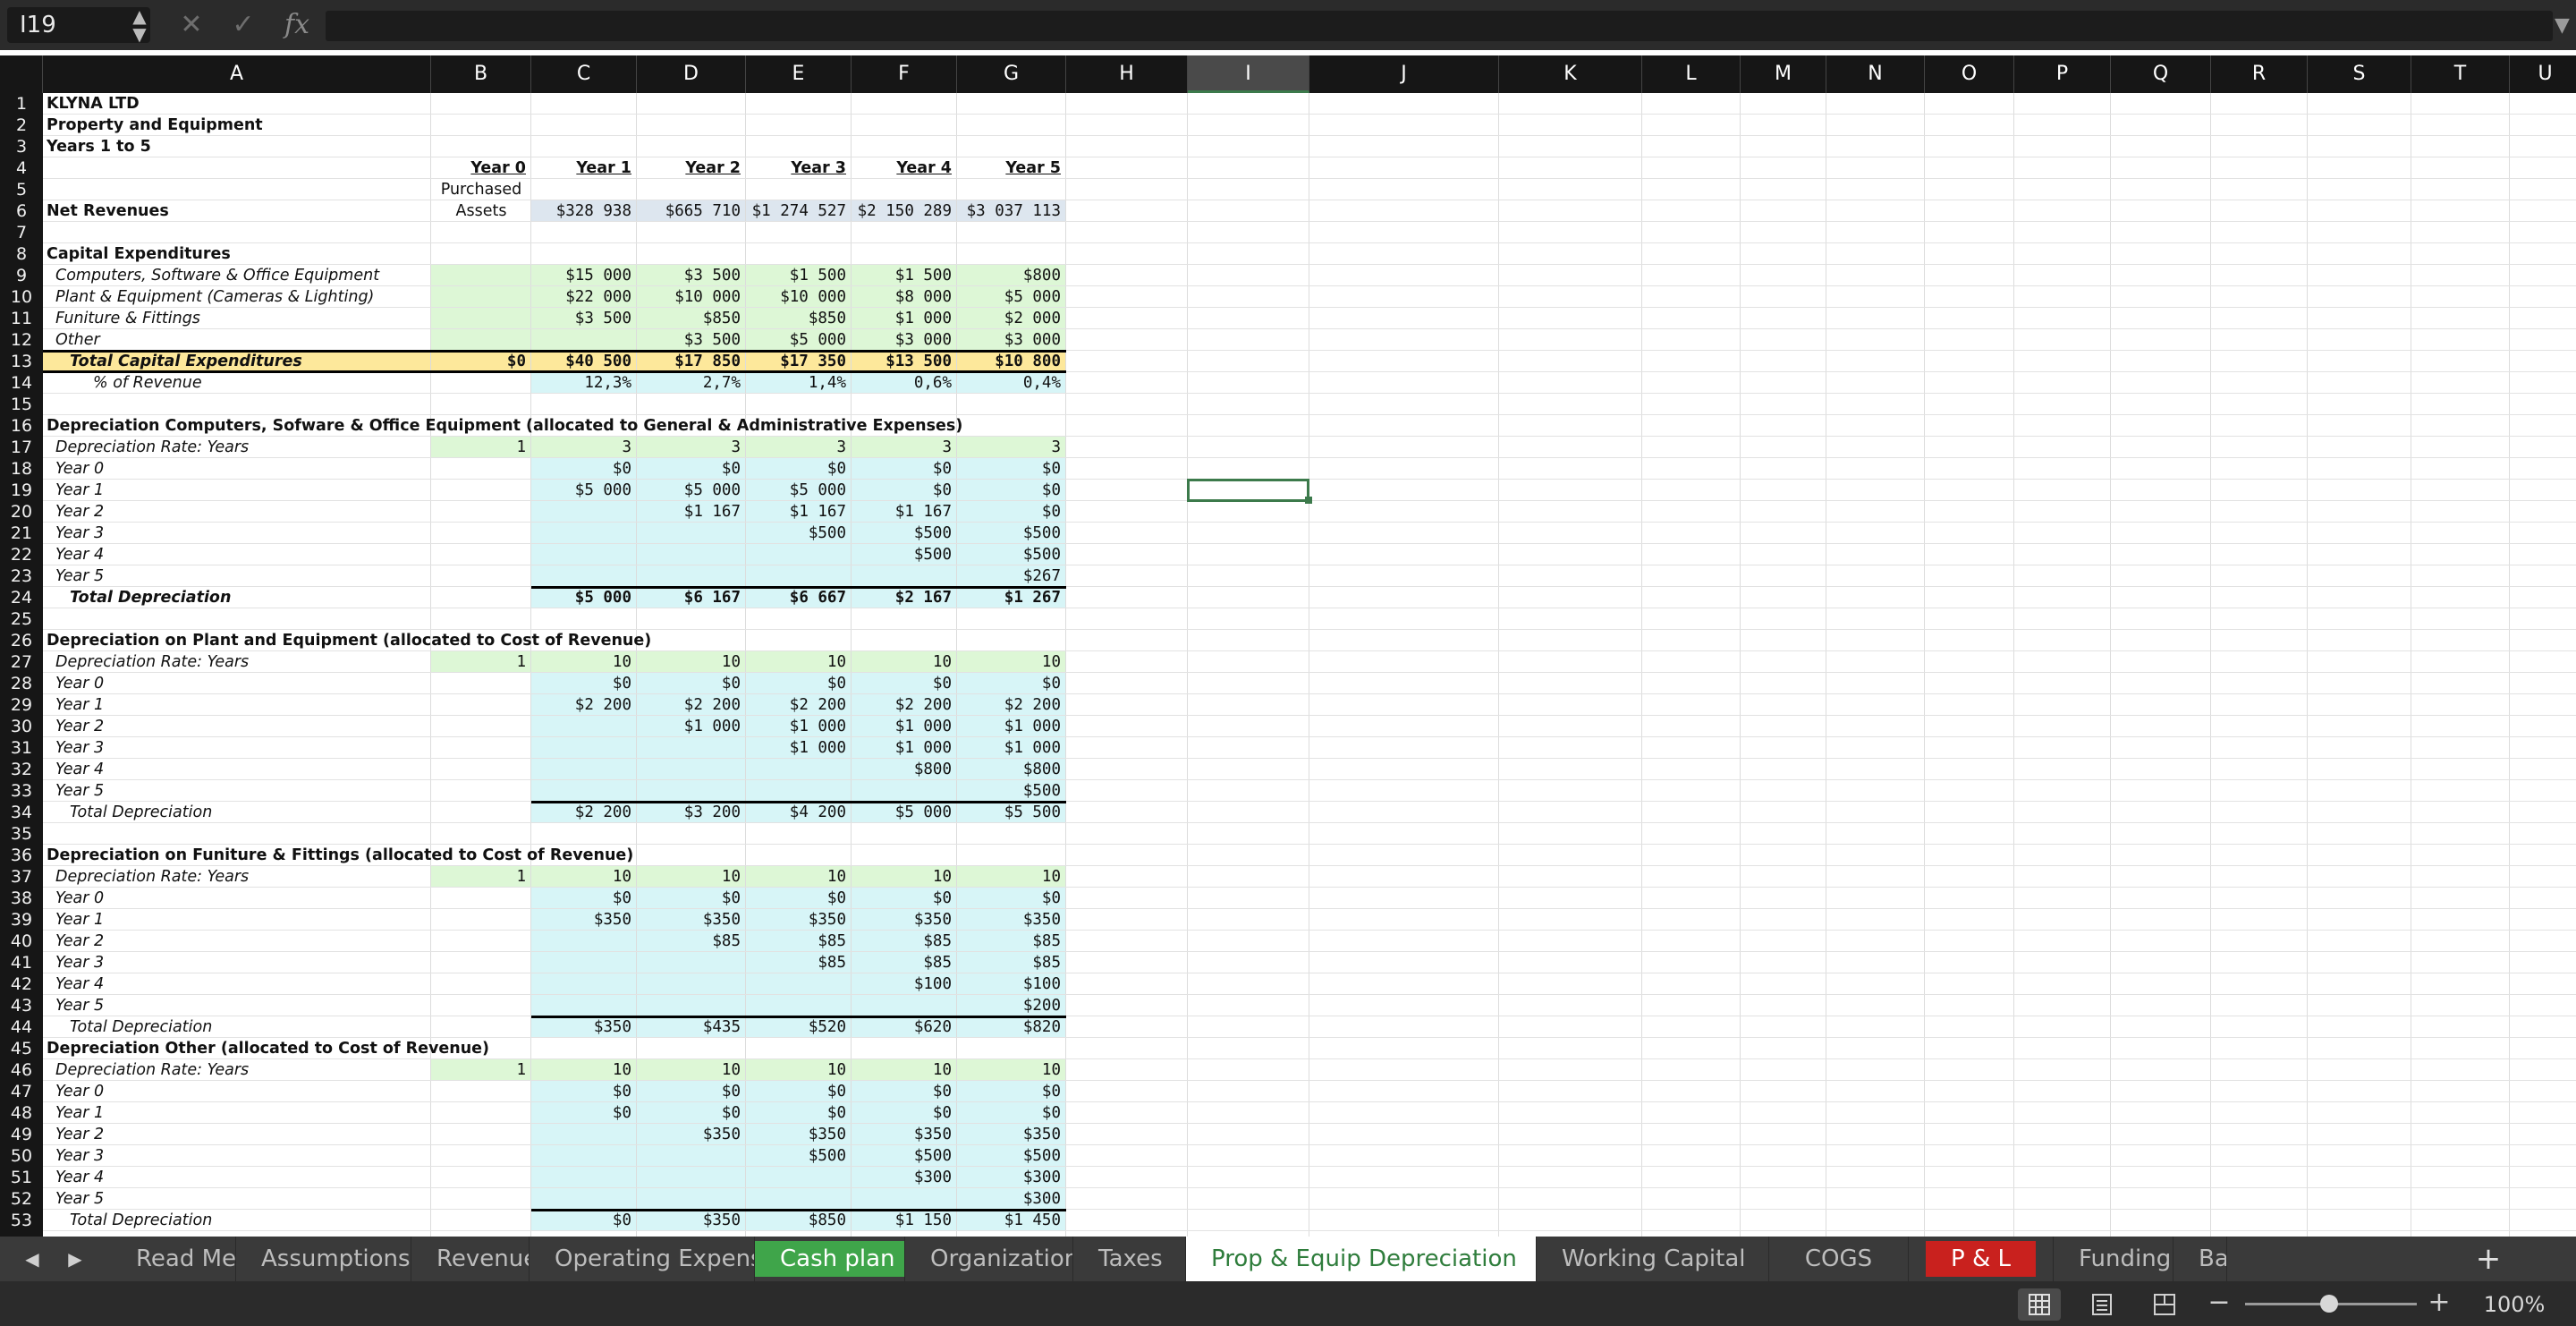 The width and height of the screenshot is (2576, 1326). What do you see at coordinates (691, 448) in the screenshot?
I see `cell-d17: 3` at bounding box center [691, 448].